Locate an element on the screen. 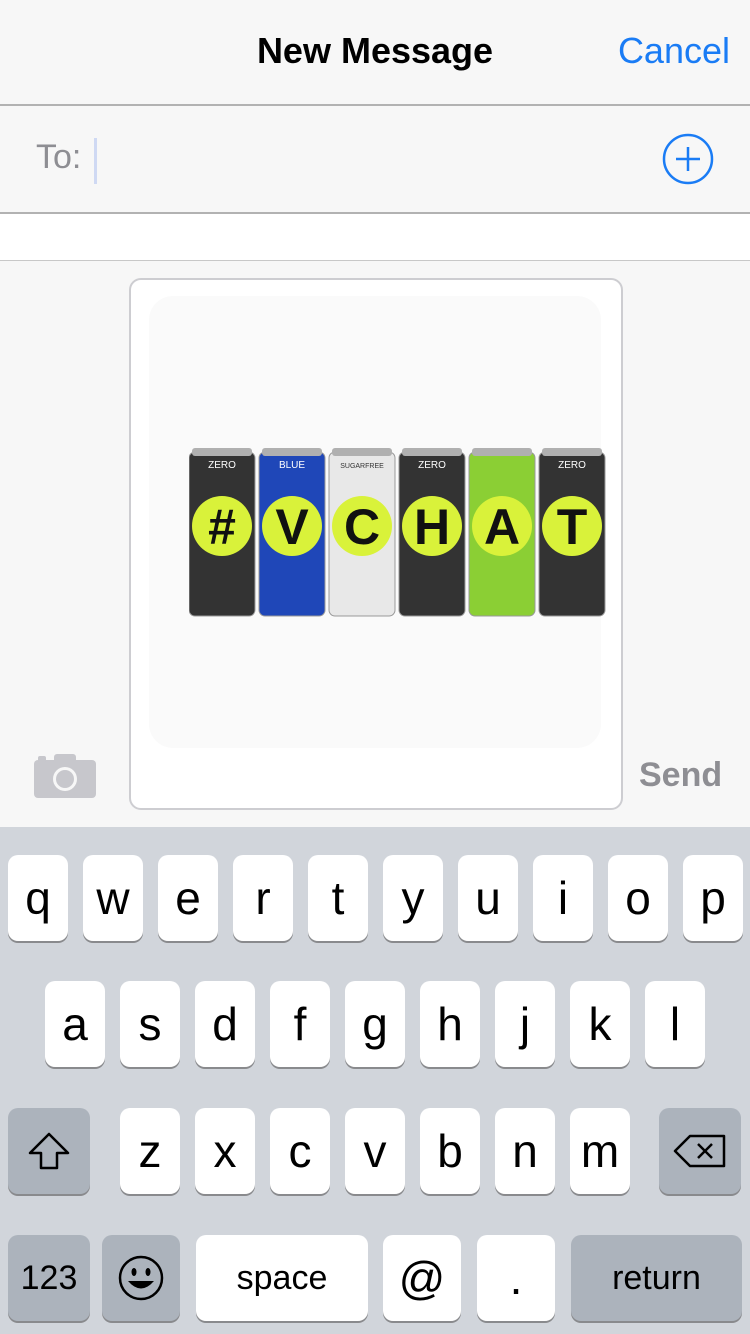 The width and height of the screenshot is (750, 1334). key-m: m is located at coordinates (600, 1151).